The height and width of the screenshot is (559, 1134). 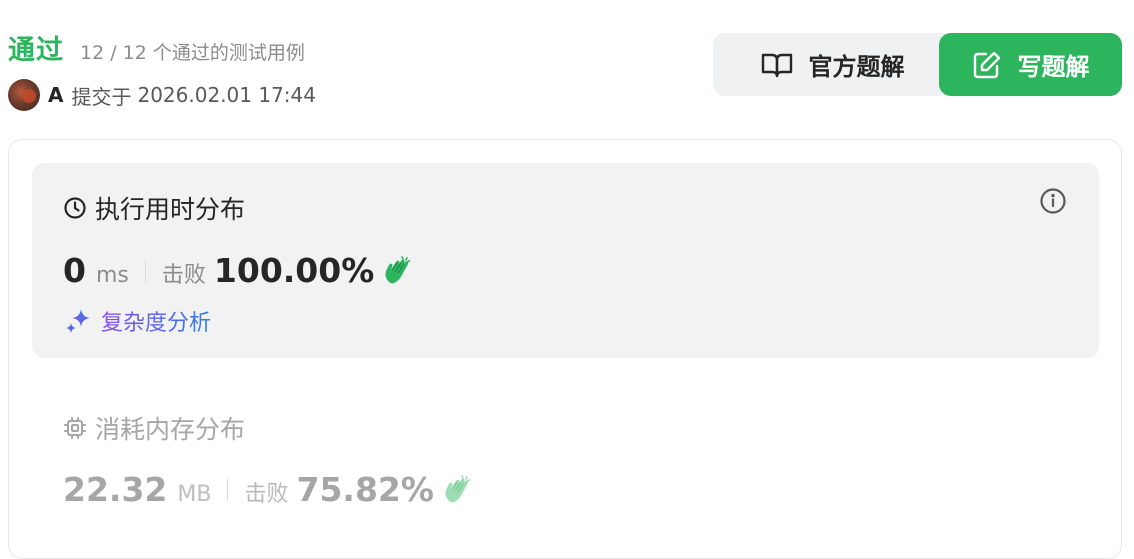 I want to click on runtime-title: 执行用时分布, so click(x=170, y=209).